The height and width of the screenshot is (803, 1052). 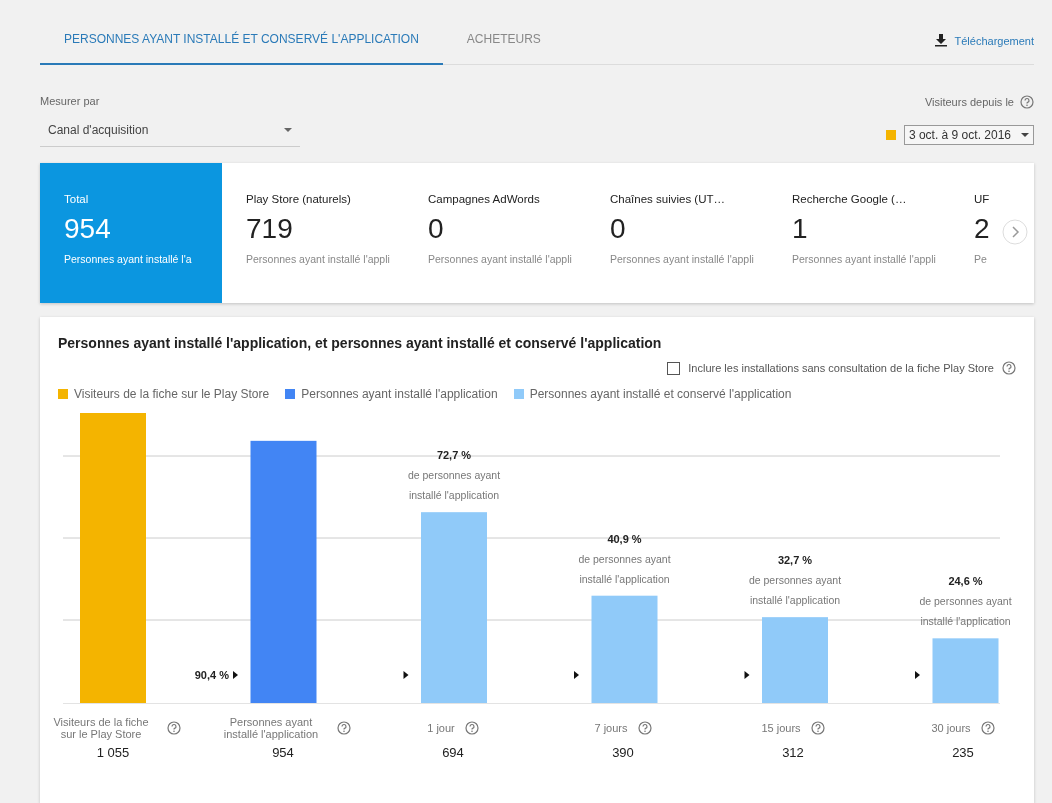 What do you see at coordinates (360, 343) in the screenshot?
I see `chart-title: Personnes ayant installé l'application, et personnes ayant installé et conservé l'application` at bounding box center [360, 343].